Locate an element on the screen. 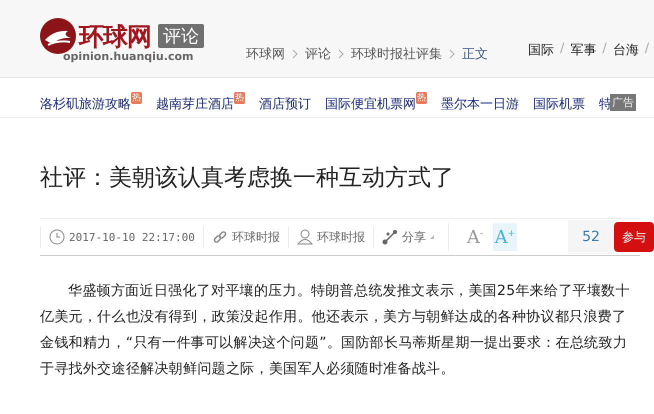 The image size is (654, 414). ad-link: 国际便宜机票网 is located at coordinates (370, 104).